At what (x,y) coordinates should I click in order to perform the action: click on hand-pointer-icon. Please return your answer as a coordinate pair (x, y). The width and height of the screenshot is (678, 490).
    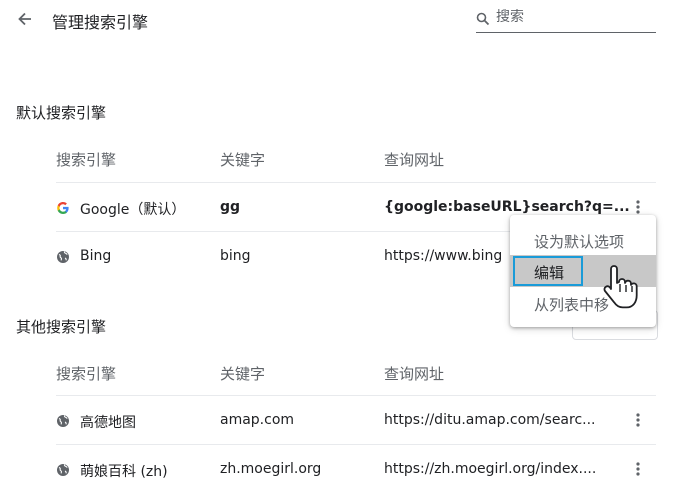
    Looking at the image, I should click on (621, 287).